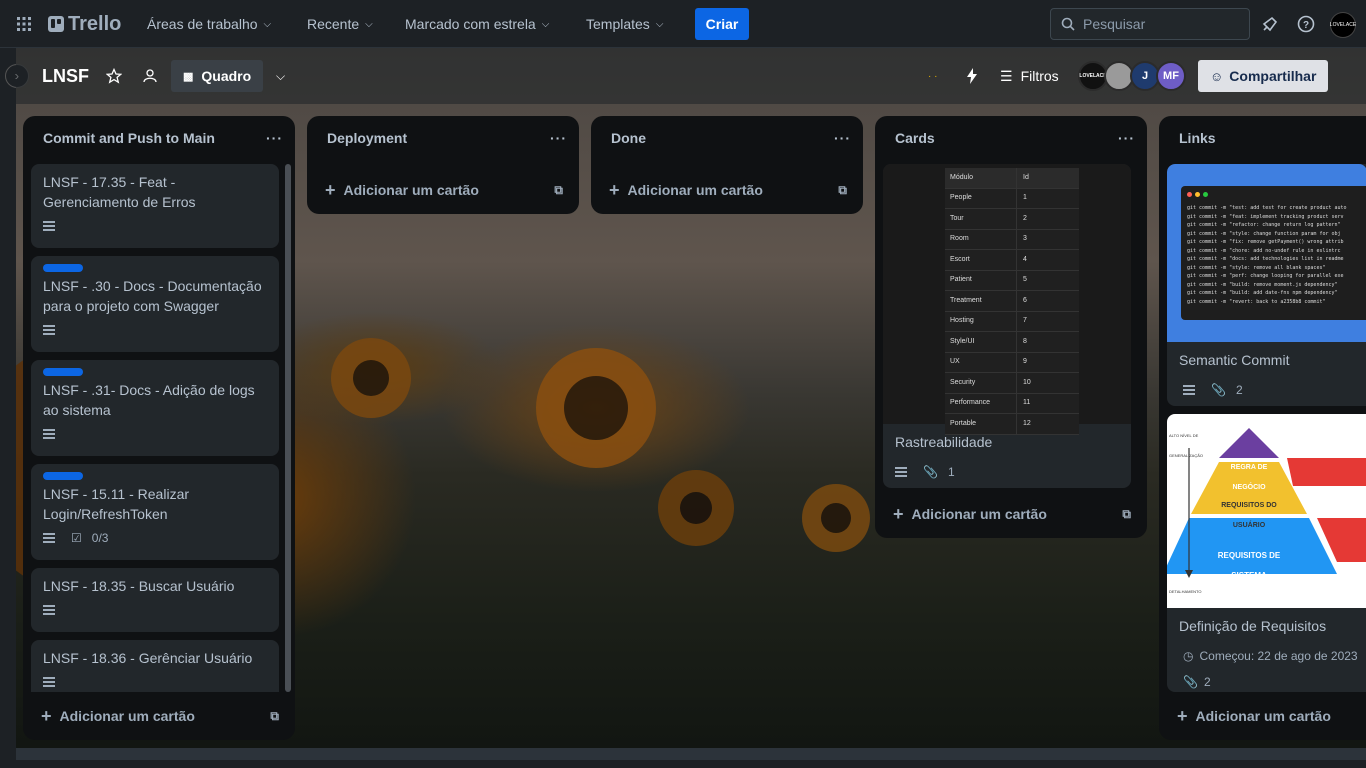 This screenshot has height=768, width=1366. I want to click on share-button: ☺ Compartilhar, so click(1263, 76).